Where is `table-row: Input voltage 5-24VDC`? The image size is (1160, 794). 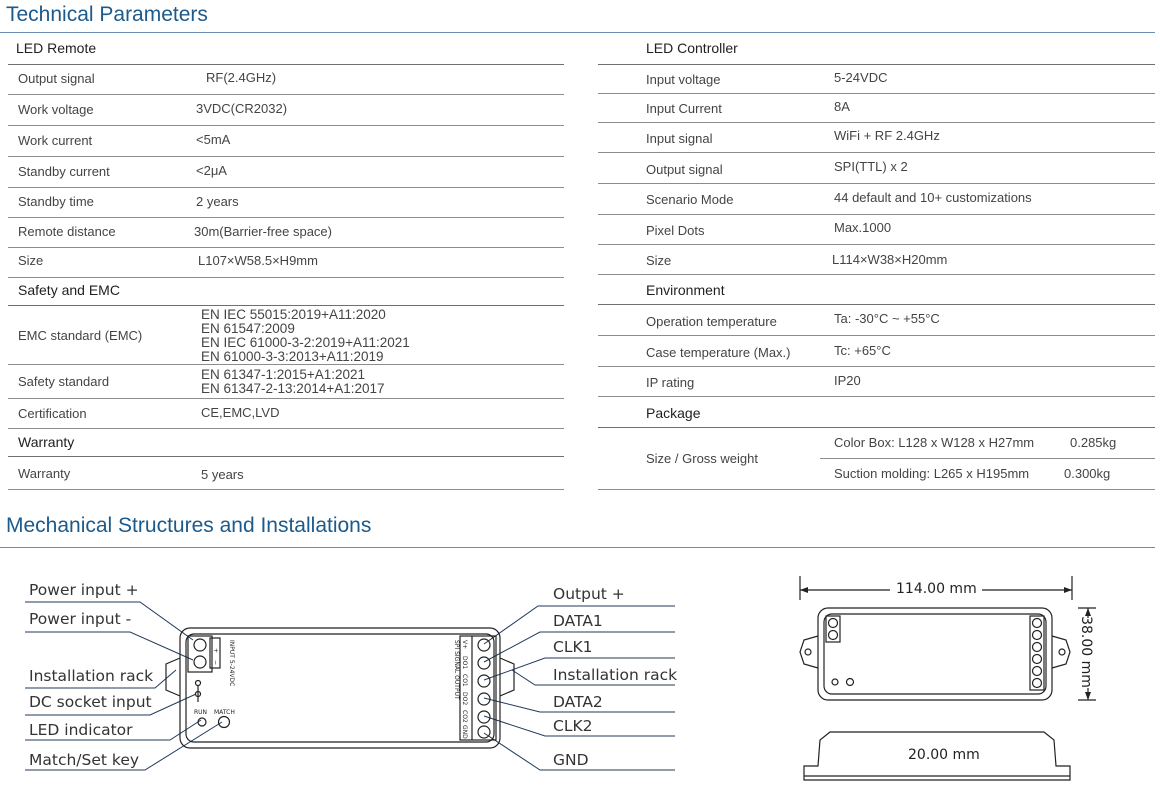 table-row: Input voltage 5-24VDC is located at coordinates (876, 79).